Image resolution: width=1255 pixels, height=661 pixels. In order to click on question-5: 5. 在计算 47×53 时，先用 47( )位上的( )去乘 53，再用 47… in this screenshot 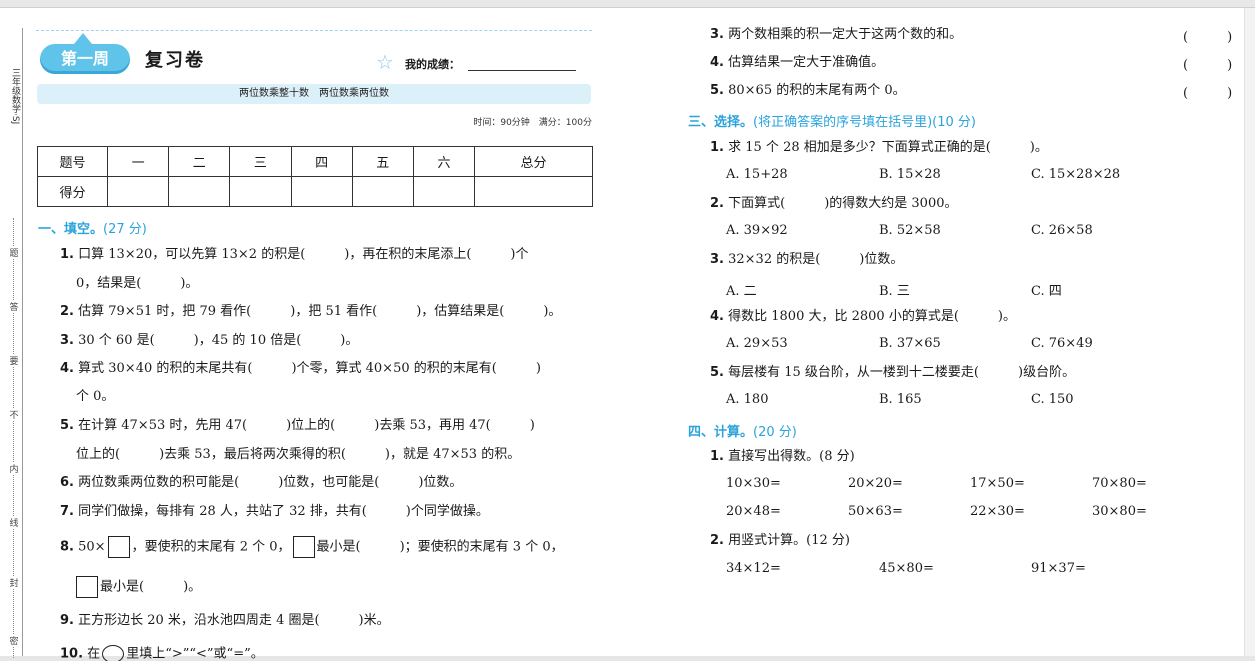, I will do `click(297, 426)`.